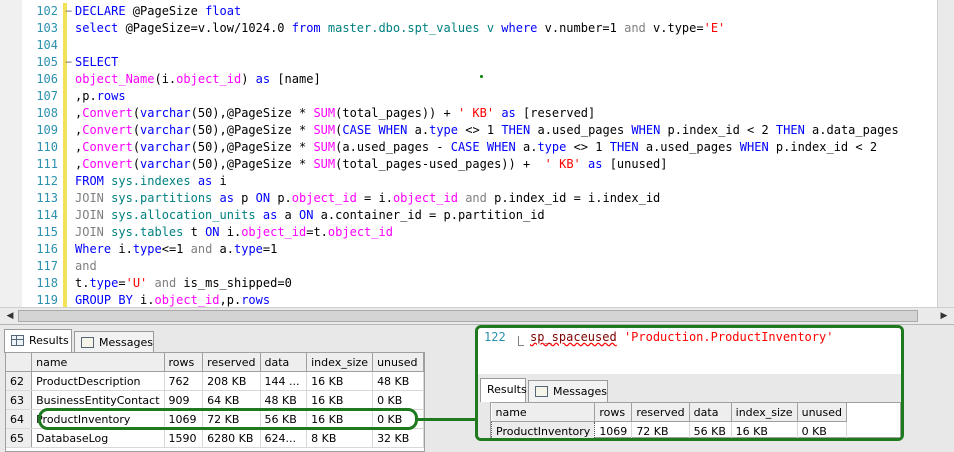 The image size is (954, 452). Describe the element at coordinates (244, 198) in the screenshot. I see `code-token: p` at that location.